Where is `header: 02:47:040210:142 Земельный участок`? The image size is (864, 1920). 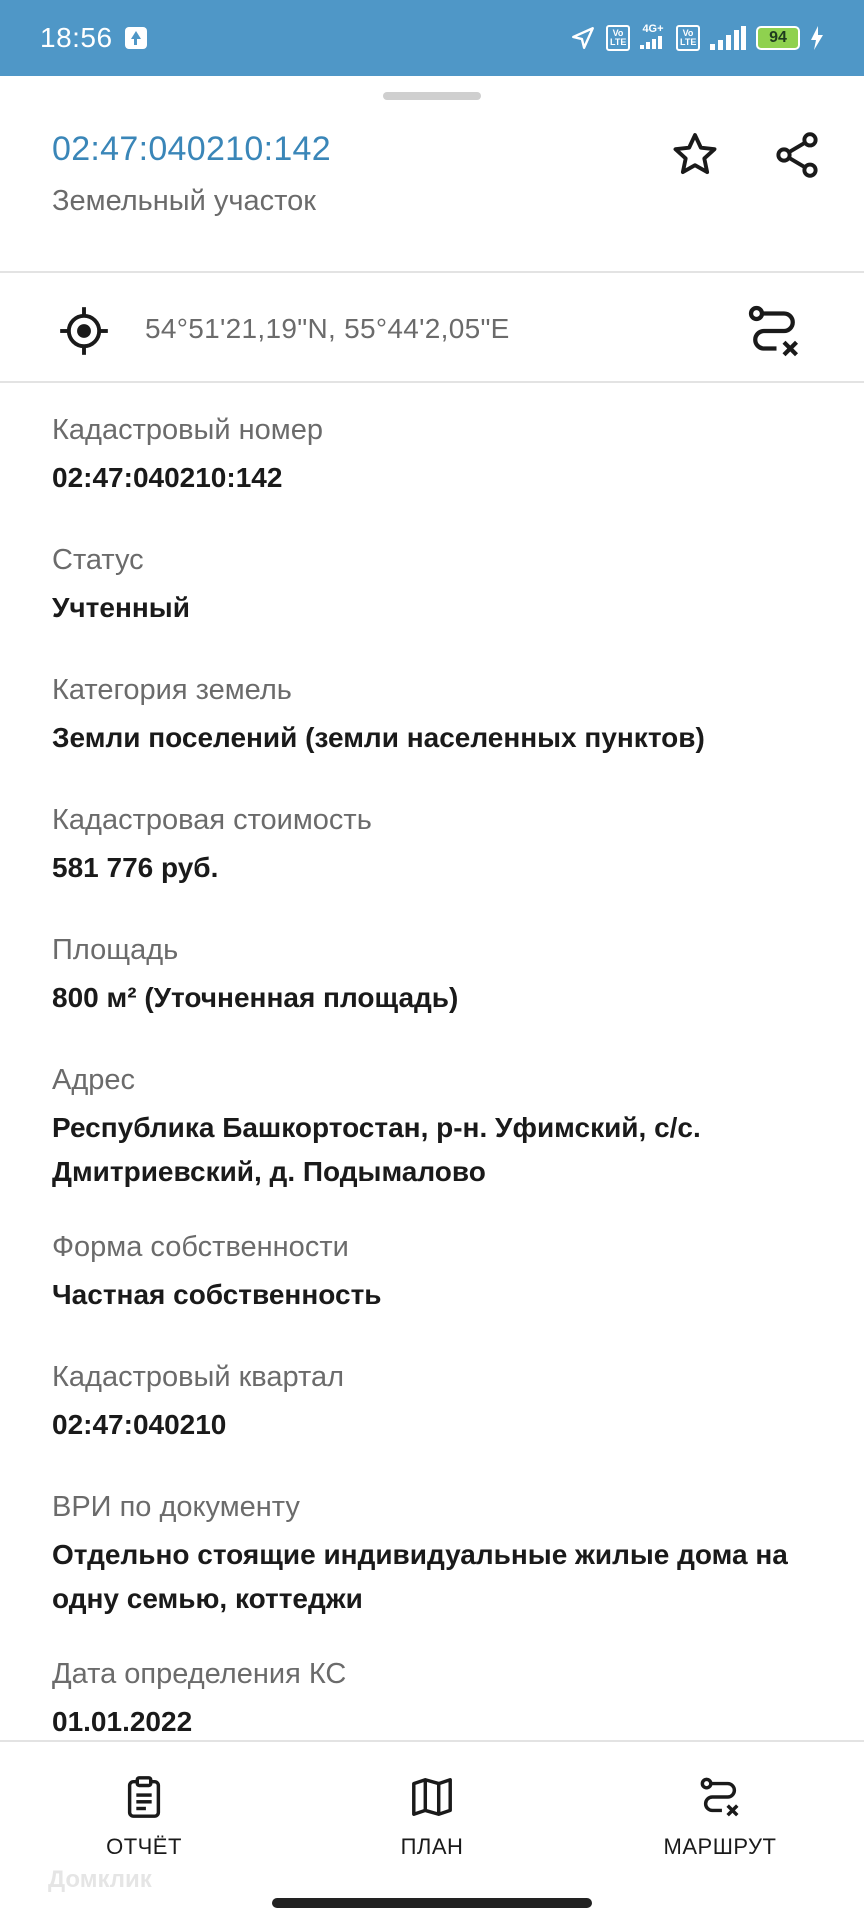
header: 02:47:040210:142 Земельный участок is located at coordinates (191, 174).